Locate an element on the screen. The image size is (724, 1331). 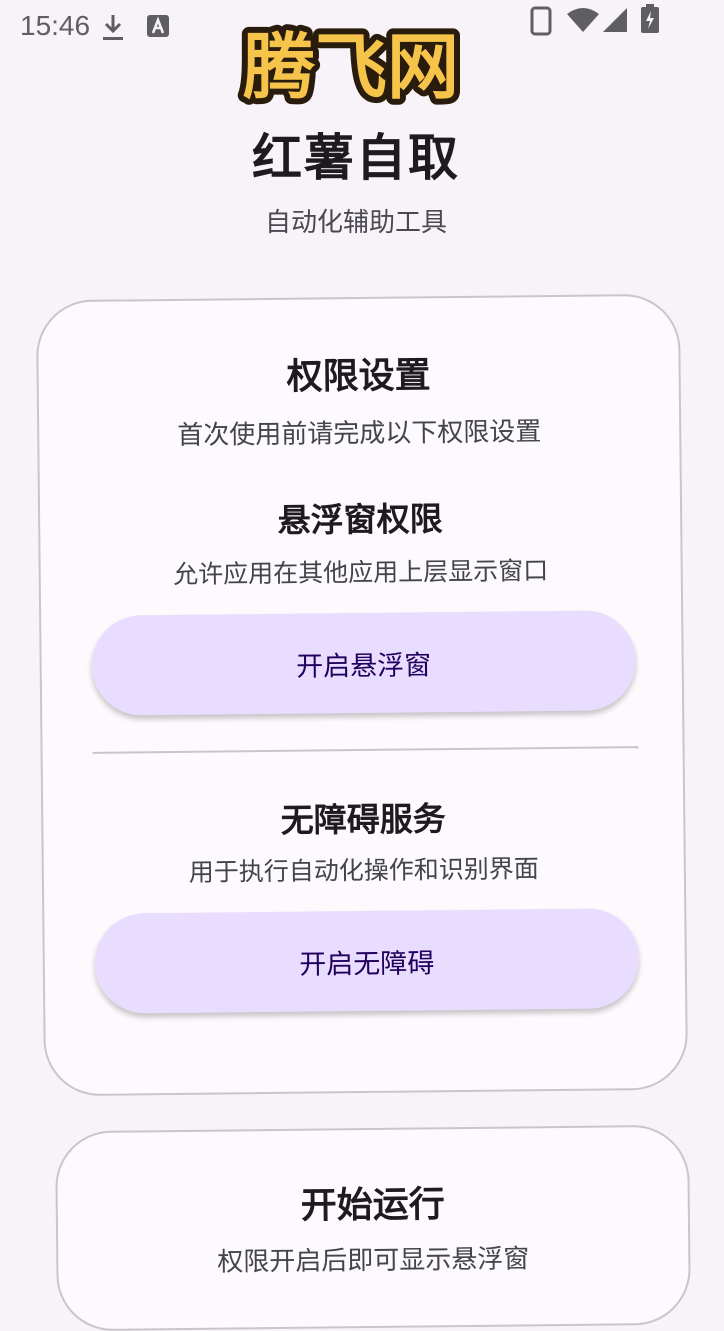
permissions-description: 首次使用前请完成以下权限设置 is located at coordinates (359, 434).